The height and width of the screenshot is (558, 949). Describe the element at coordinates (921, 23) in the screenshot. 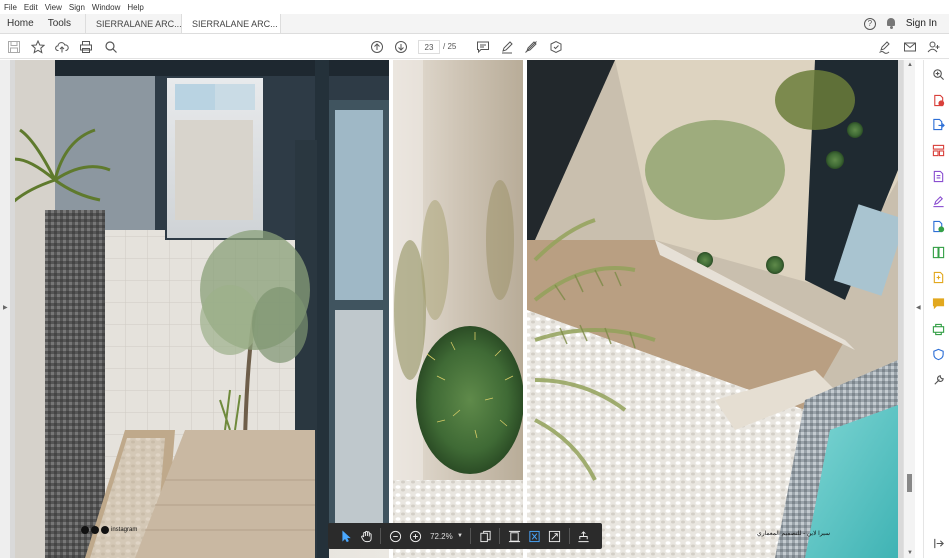

I see `sign-in-button: Sign In` at that location.